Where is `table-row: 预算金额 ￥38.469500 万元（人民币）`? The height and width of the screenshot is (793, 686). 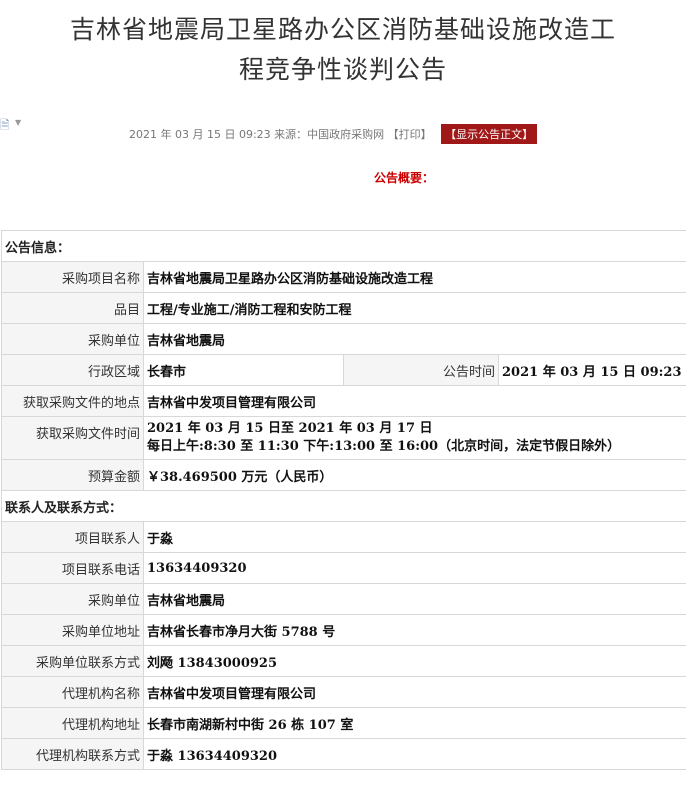 table-row: 预算金额 ￥38.469500 万元（人民币） is located at coordinates (343, 475).